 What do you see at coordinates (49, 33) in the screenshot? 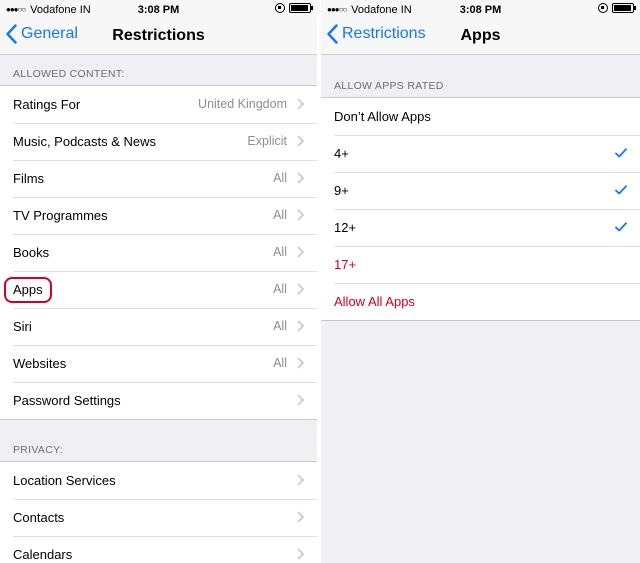
I see `back-label: General` at bounding box center [49, 33].